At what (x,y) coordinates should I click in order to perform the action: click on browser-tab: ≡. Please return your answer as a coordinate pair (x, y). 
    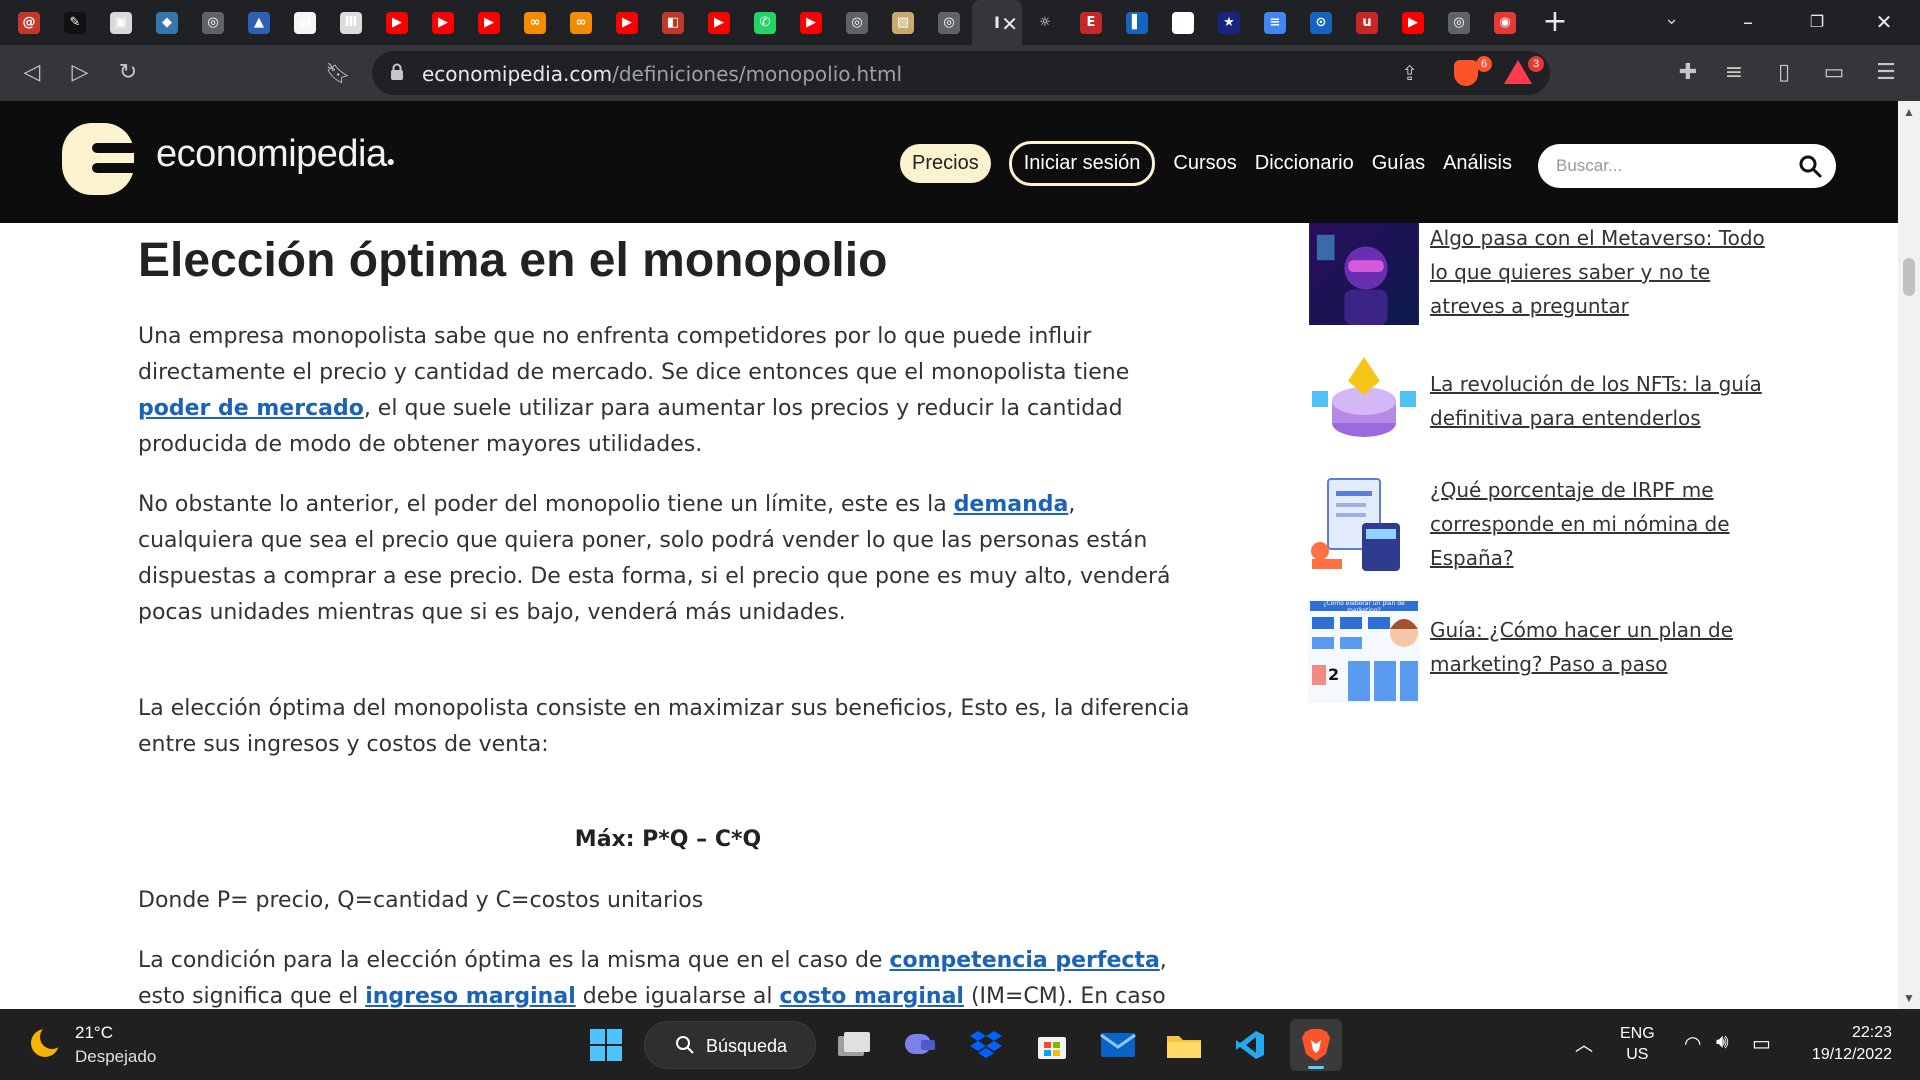
    Looking at the image, I should click on (1275, 22).